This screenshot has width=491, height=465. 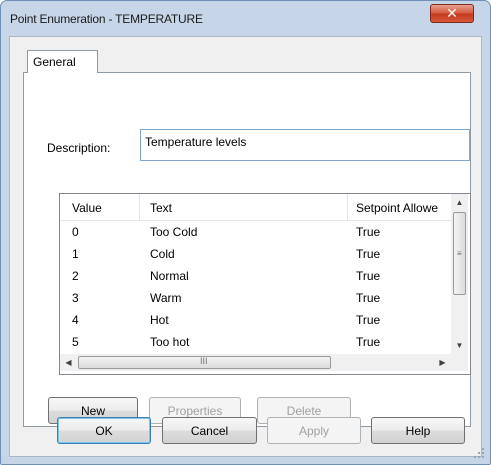 What do you see at coordinates (442, 362) in the screenshot?
I see `scroll-right-arrow-icon: ▶` at bounding box center [442, 362].